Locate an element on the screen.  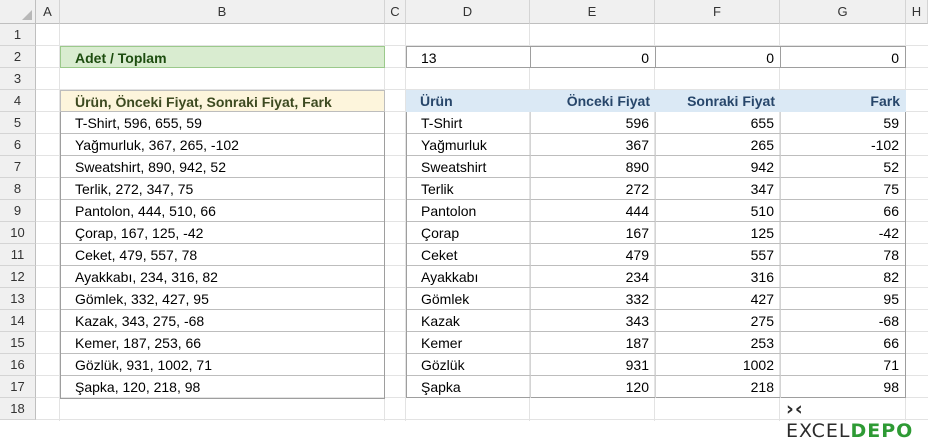
row-header-12: 12 is located at coordinates (18, 277).